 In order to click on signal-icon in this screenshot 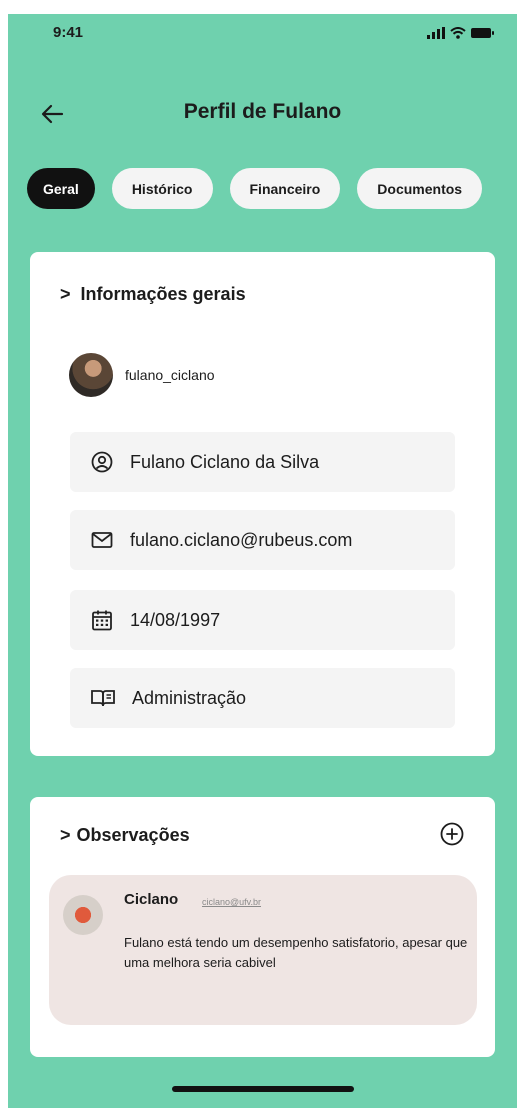, I will do `click(436, 35)`.